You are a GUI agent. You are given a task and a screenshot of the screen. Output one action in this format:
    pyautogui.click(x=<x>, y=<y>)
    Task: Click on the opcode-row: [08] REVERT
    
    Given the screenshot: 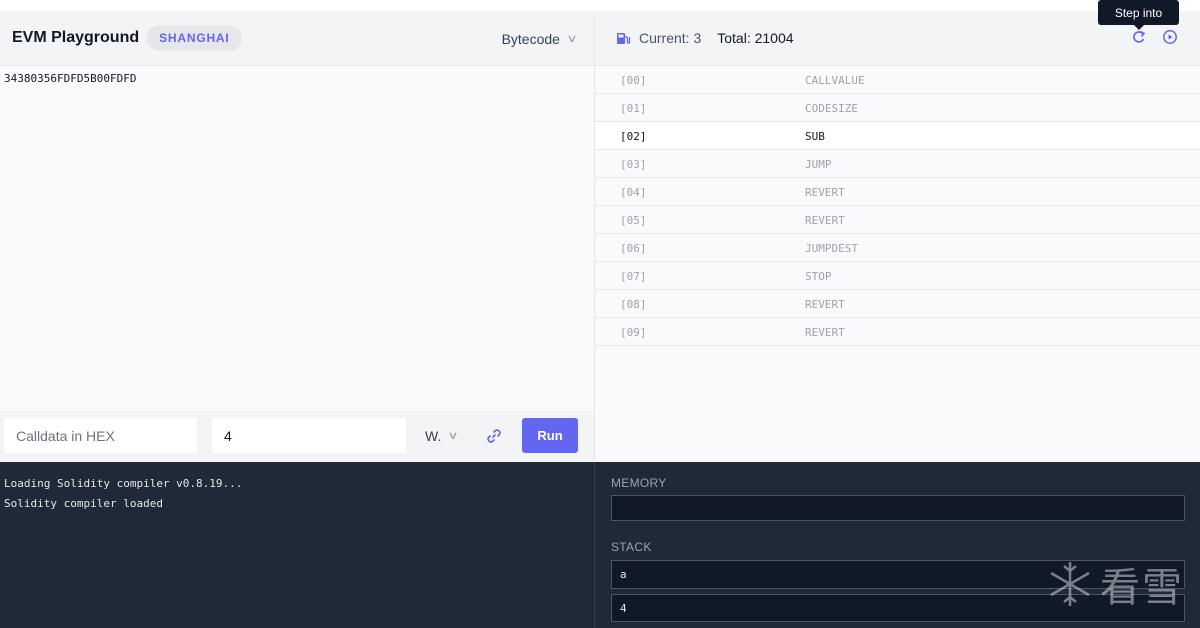 What is the action you would take?
    pyautogui.click(x=897, y=304)
    